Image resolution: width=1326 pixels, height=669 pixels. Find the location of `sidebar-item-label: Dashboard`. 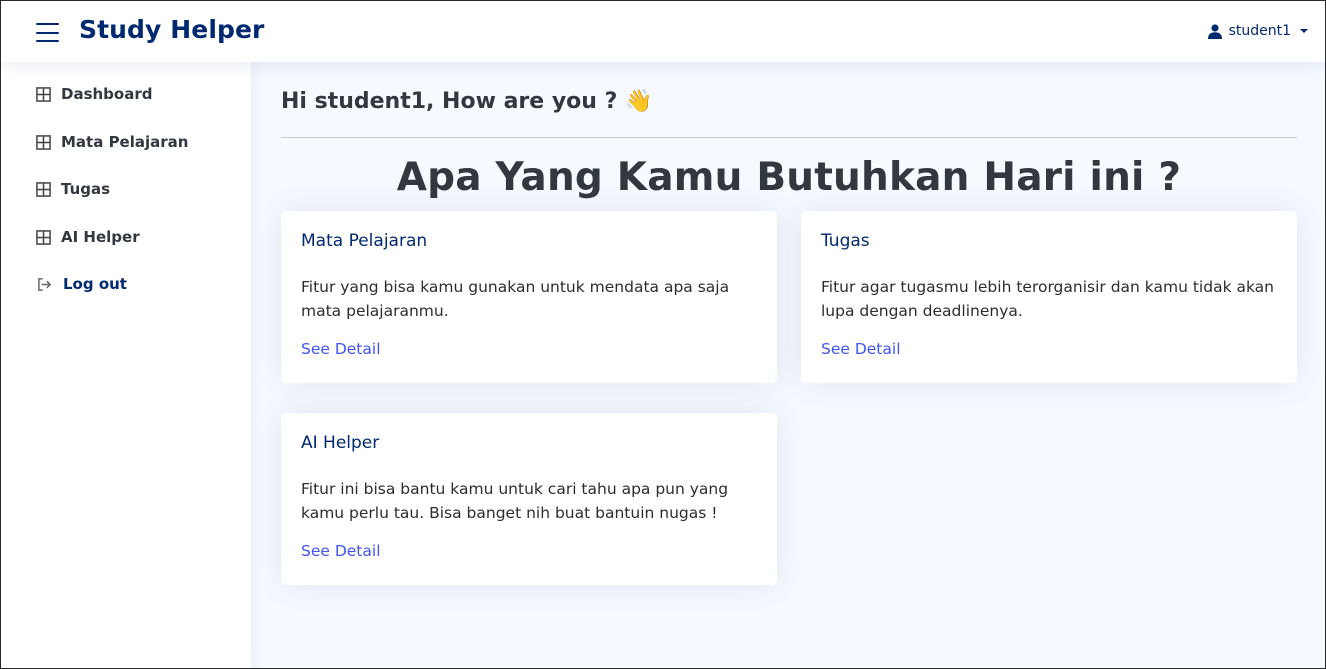

sidebar-item-label: Dashboard is located at coordinates (107, 94).